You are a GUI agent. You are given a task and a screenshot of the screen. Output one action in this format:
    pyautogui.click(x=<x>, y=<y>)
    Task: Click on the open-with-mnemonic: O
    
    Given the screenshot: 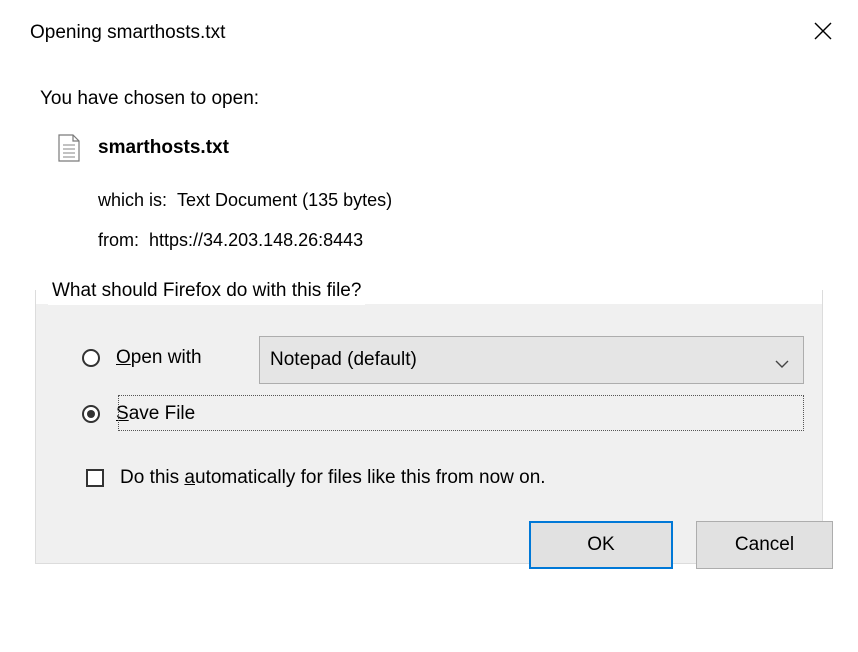 What is the action you would take?
    pyautogui.click(x=123, y=357)
    